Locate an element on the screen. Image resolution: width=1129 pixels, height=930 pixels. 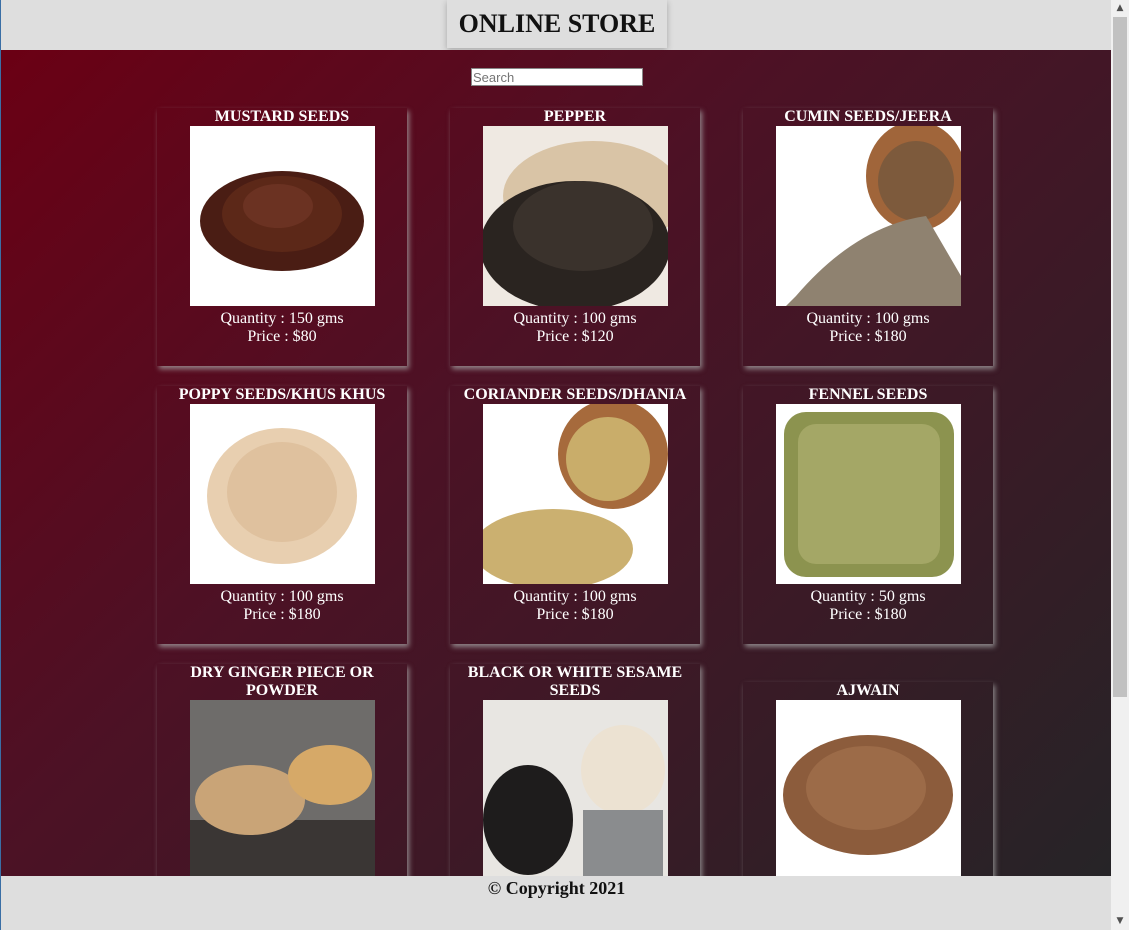
black-pepper-image is located at coordinates (575, 216).